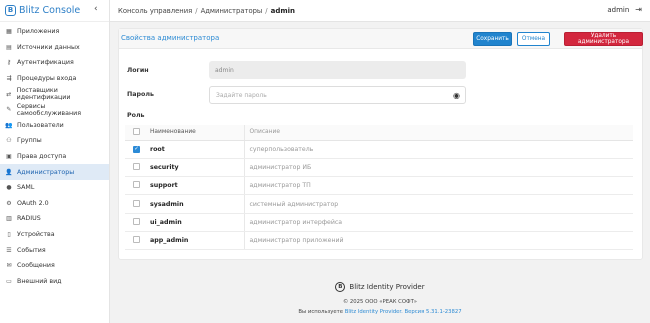  I want to click on role-description: системный администратор, so click(438, 204).